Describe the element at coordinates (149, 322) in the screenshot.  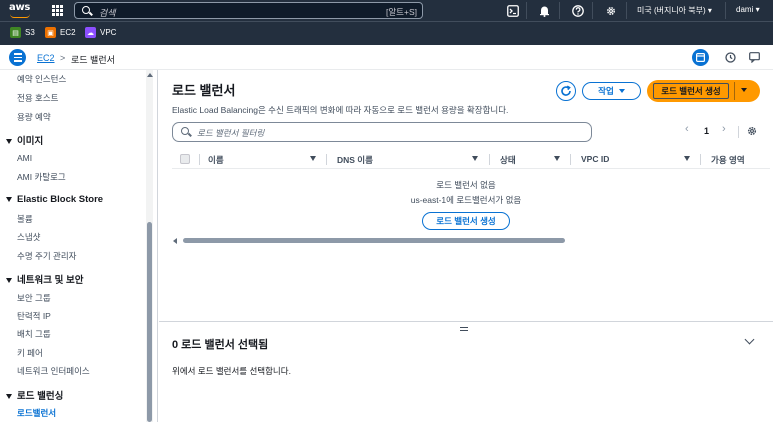
I see `sidebar-scrollbar-thumb` at that location.